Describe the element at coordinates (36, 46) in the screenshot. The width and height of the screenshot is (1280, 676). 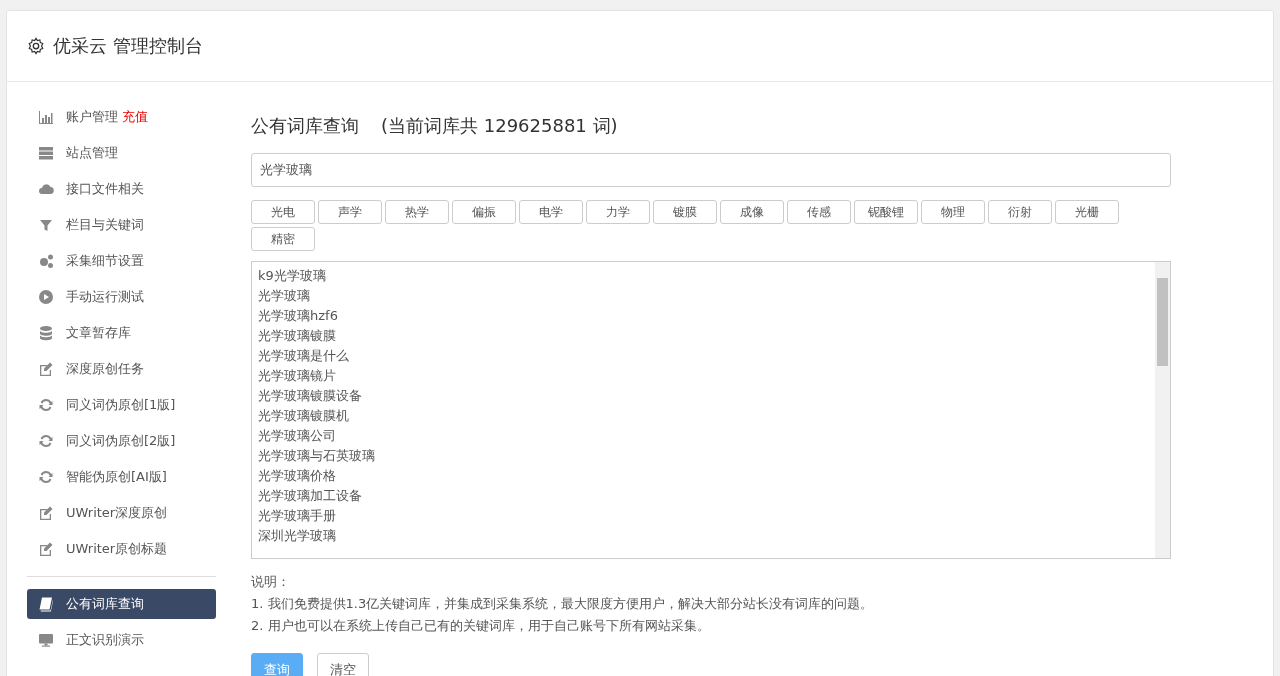
I see `settings-icon` at that location.